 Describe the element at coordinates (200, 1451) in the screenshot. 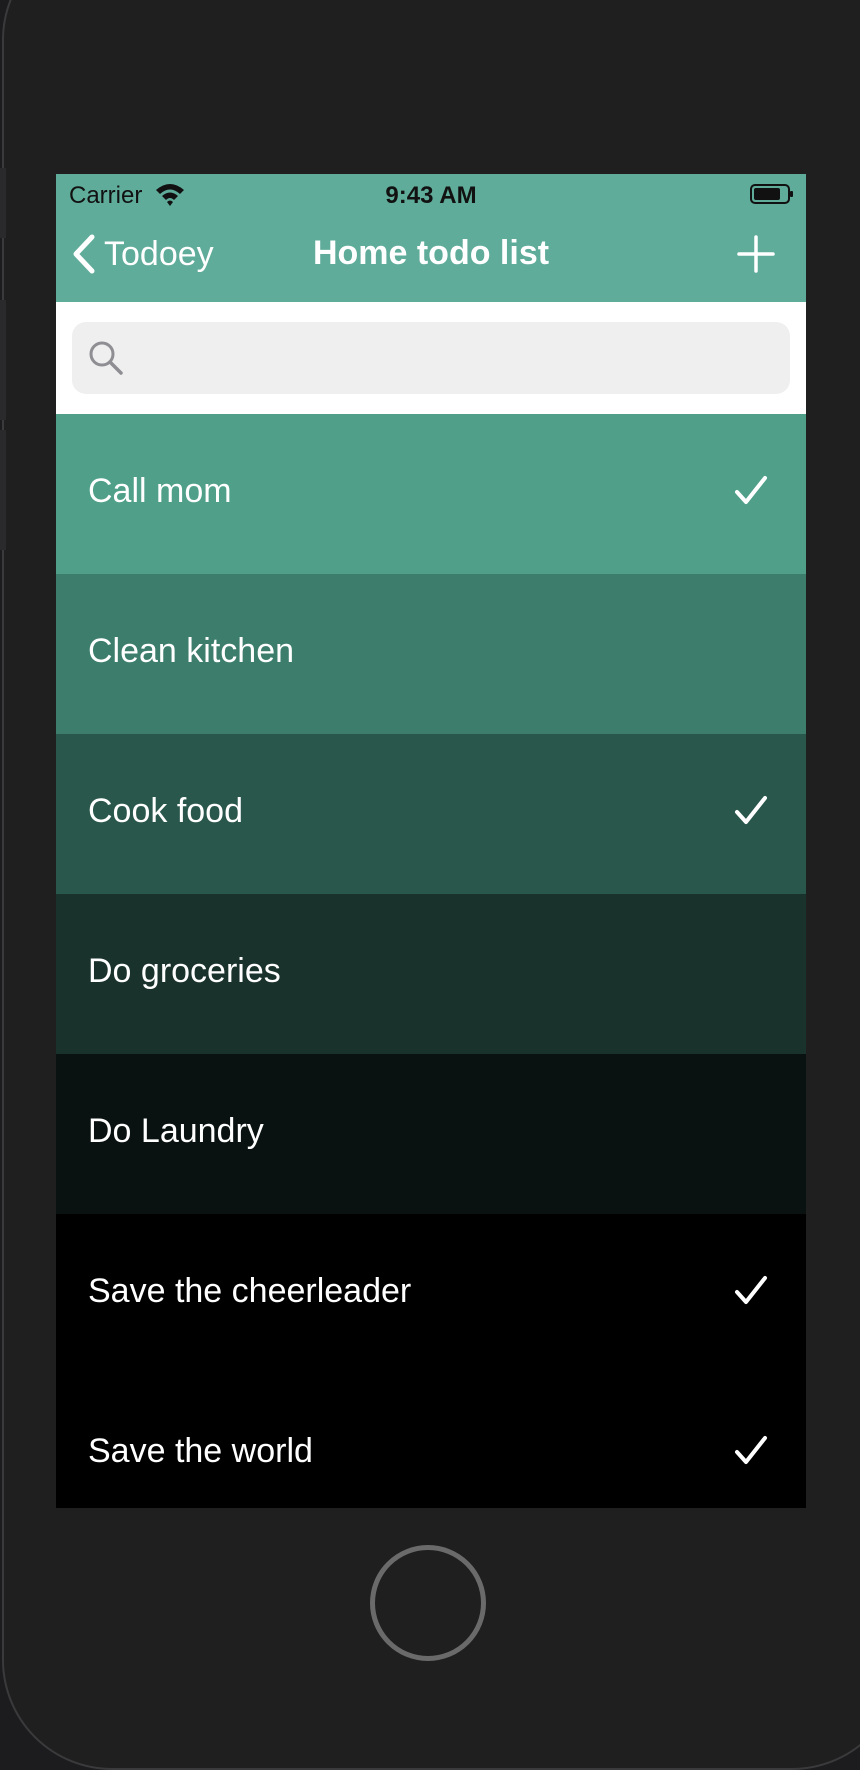

I see `list-item-title: Save the world` at that location.